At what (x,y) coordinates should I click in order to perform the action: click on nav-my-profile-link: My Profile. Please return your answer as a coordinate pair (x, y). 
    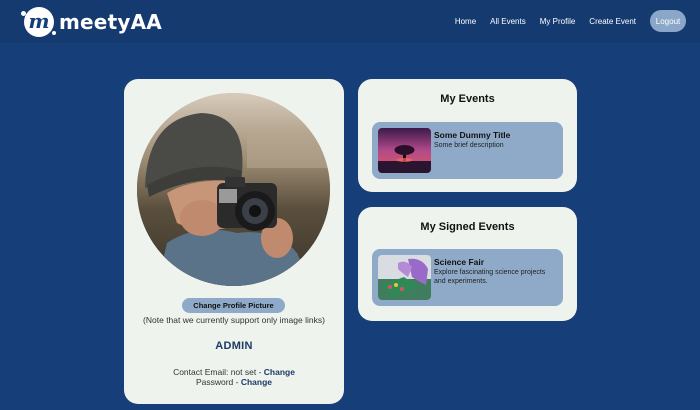
    Looking at the image, I should click on (558, 21).